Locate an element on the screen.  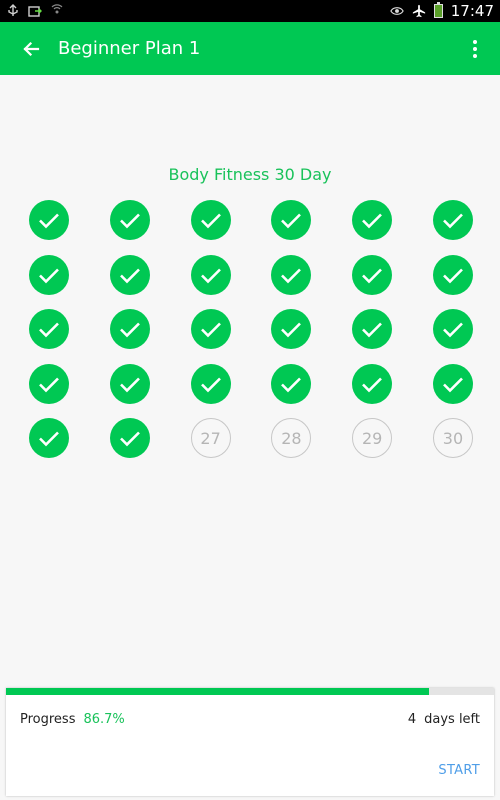
back-button is located at coordinates (31, 49).